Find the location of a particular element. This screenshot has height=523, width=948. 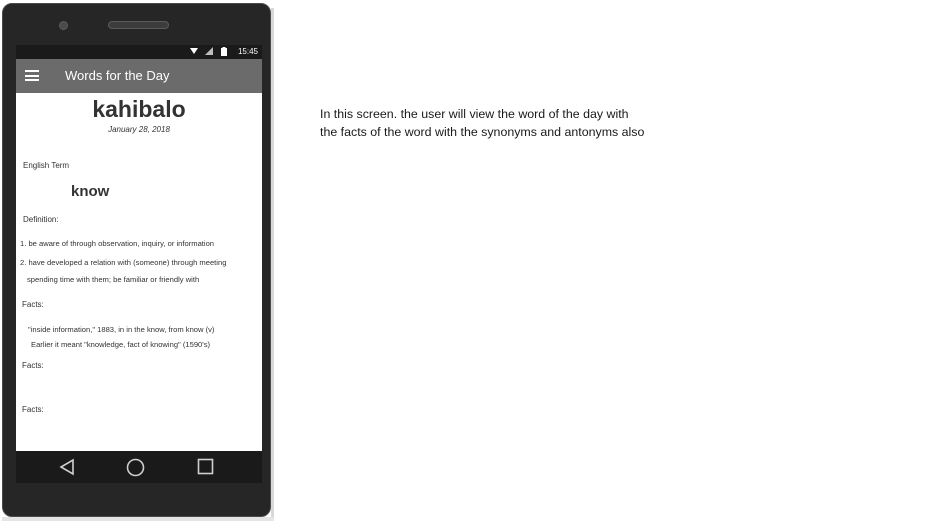

definition-label: Definition: is located at coordinates (41, 219).